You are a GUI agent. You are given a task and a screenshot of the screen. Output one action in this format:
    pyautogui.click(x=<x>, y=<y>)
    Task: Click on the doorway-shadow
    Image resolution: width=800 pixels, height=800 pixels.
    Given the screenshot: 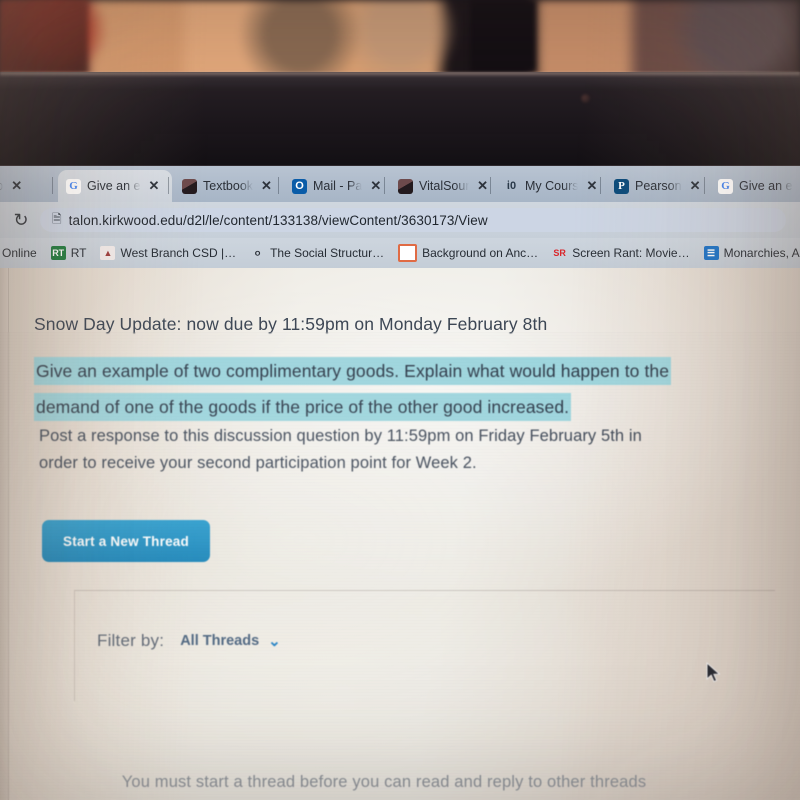 What is the action you would take?
    pyautogui.click(x=503, y=36)
    